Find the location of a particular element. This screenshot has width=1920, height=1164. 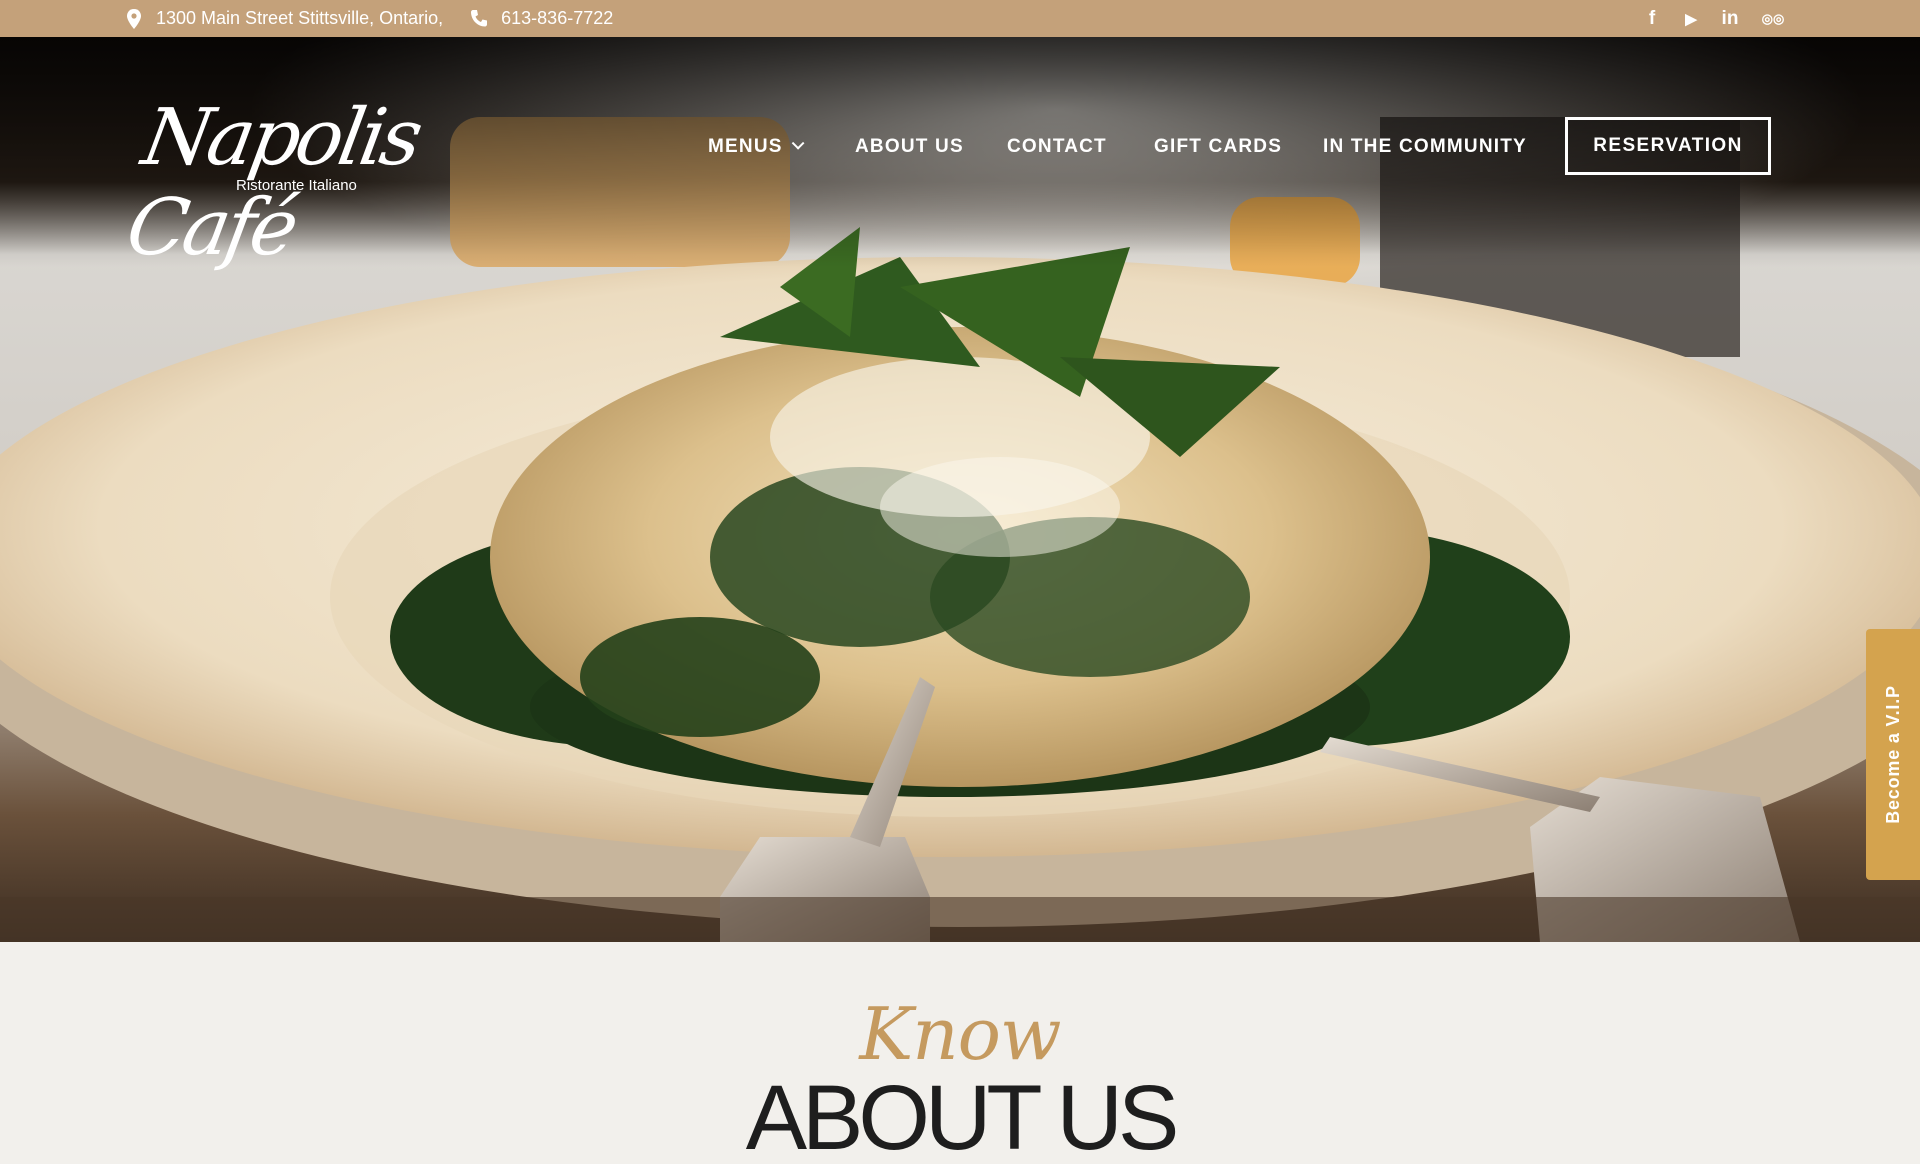

logo-tagline: Ristorante Italiano is located at coordinates (296, 185).